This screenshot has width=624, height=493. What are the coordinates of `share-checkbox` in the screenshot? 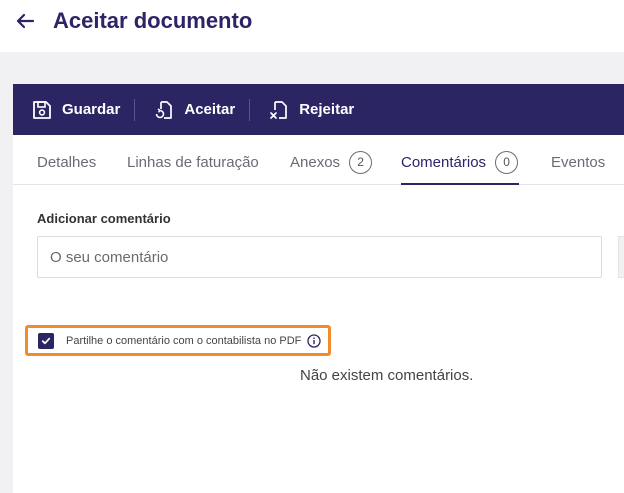 It's located at (46, 340).